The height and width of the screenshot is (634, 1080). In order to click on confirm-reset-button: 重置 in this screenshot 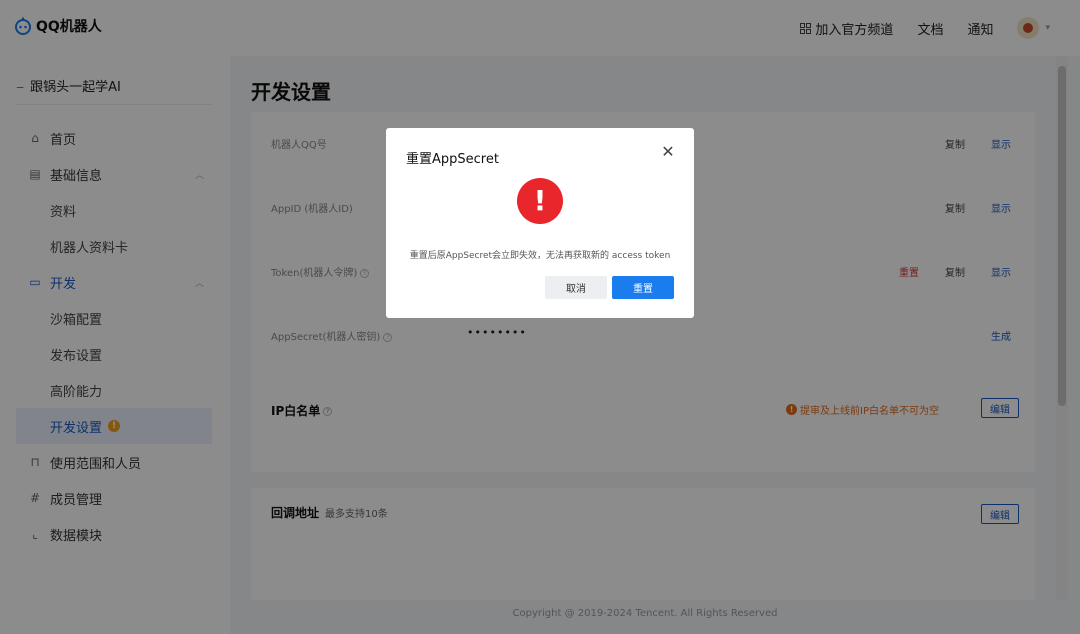, I will do `click(643, 287)`.